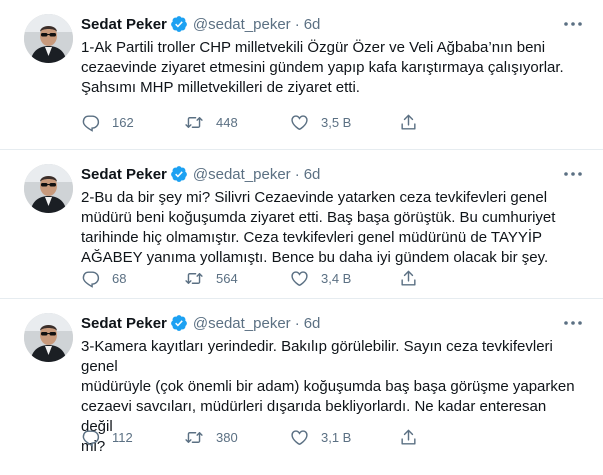 The width and height of the screenshot is (603, 475). I want to click on retweet-count: 564, so click(227, 278).